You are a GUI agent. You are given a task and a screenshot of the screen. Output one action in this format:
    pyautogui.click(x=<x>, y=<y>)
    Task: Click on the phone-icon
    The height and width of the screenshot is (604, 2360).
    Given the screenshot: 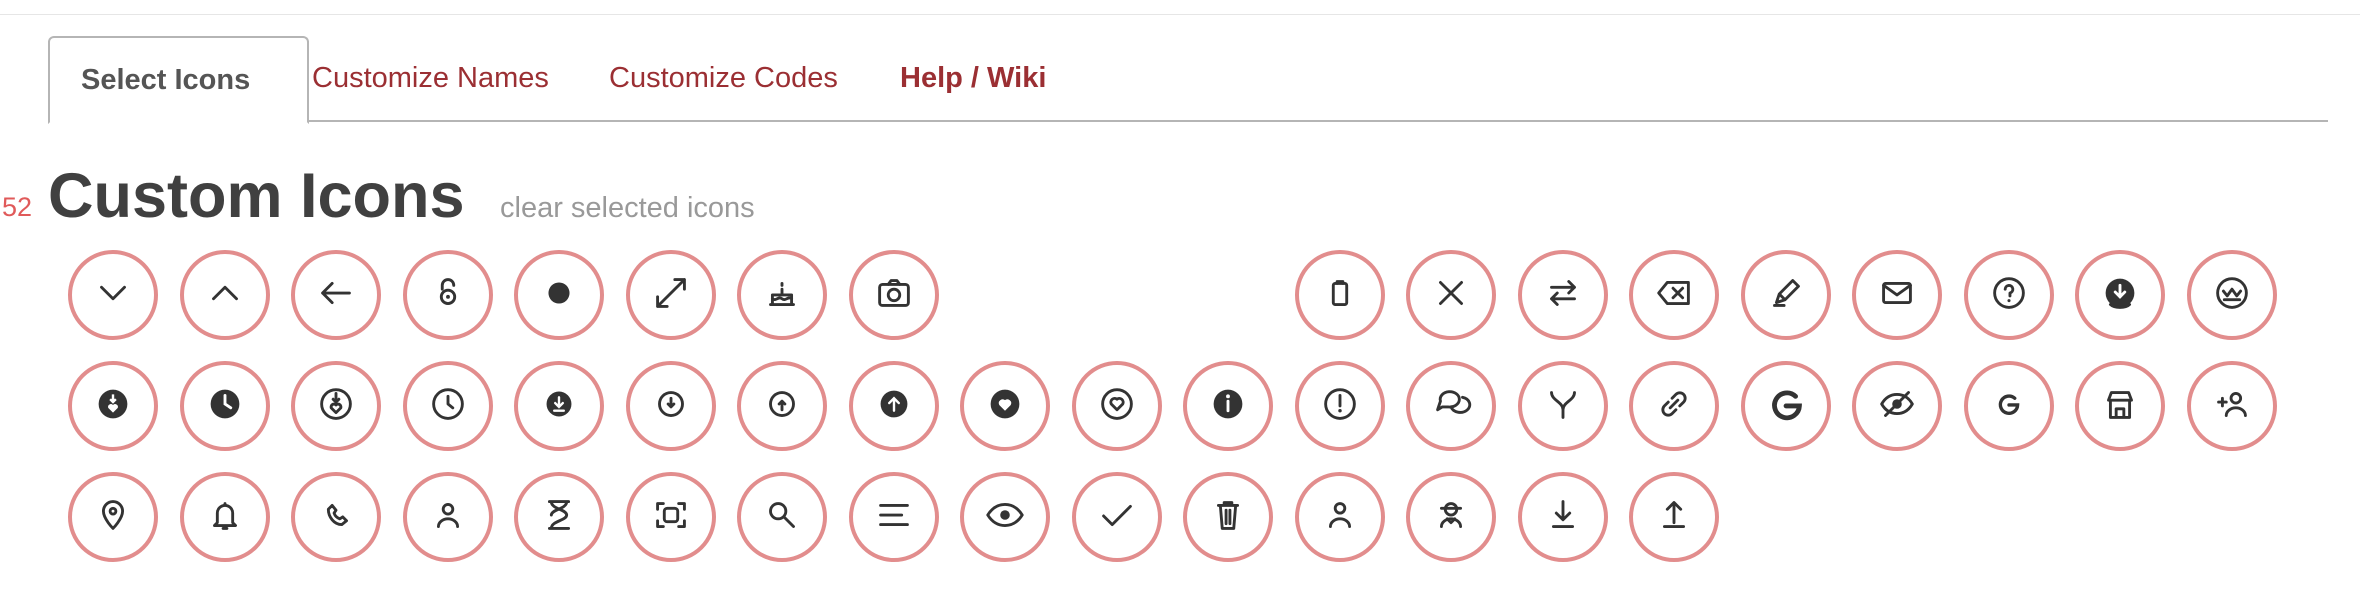 What is the action you would take?
    pyautogui.click(x=336, y=517)
    